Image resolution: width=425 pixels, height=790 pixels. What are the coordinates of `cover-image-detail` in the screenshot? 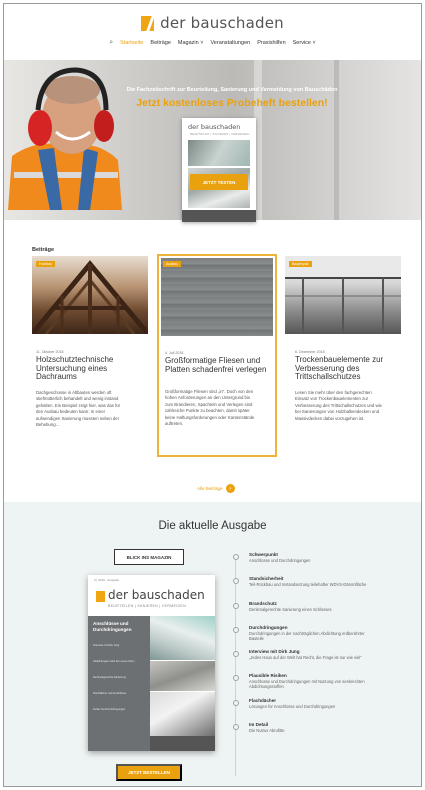 It's located at (182, 676).